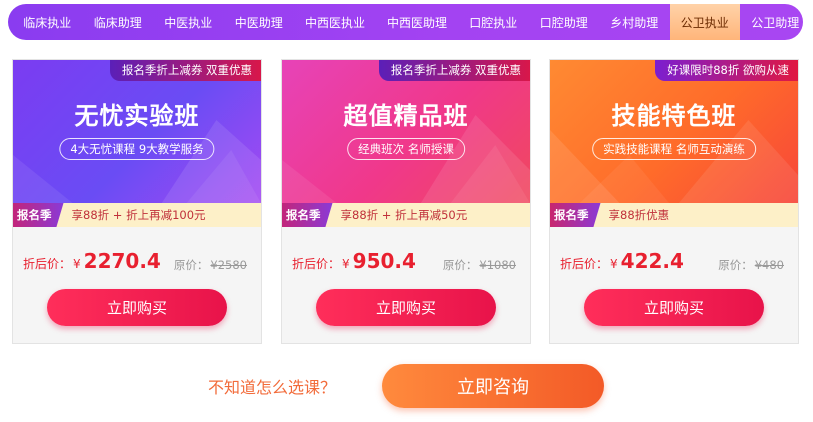 The width and height of the screenshot is (813, 422). I want to click on discount-price-value: 2270.4, so click(122, 261).